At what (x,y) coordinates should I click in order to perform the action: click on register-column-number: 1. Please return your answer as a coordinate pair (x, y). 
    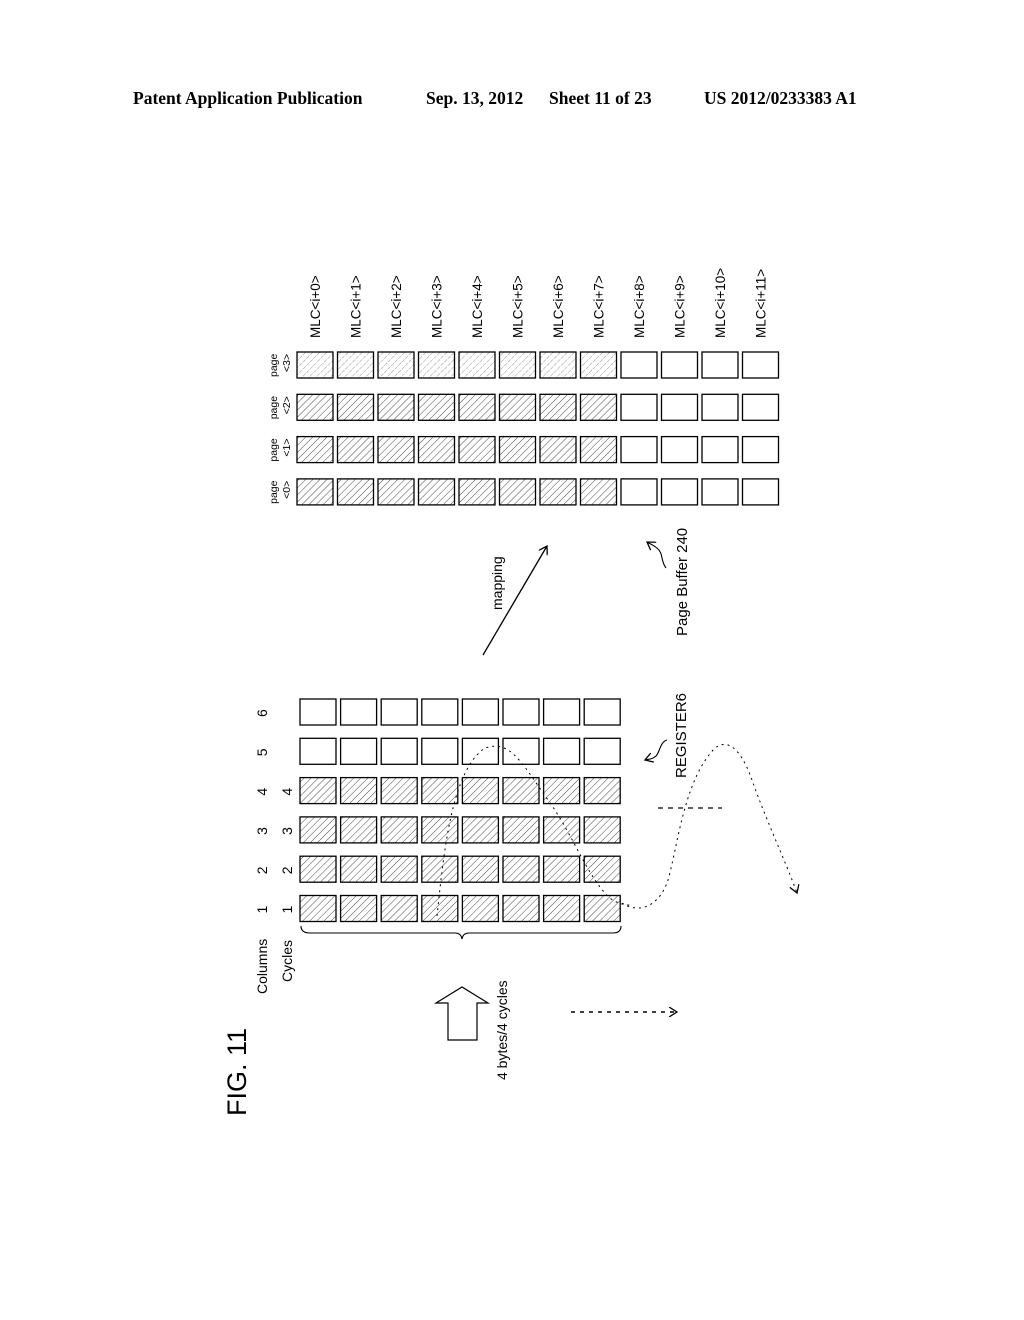
    Looking at the image, I should click on (262, 910).